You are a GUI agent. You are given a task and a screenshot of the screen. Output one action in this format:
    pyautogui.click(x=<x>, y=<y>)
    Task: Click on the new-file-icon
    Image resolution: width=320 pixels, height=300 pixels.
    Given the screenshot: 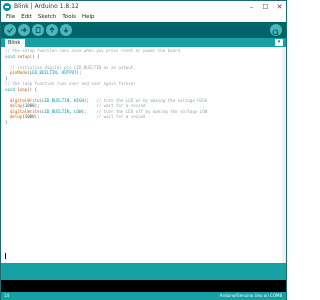 What is the action you would take?
    pyautogui.click(x=38, y=30)
    